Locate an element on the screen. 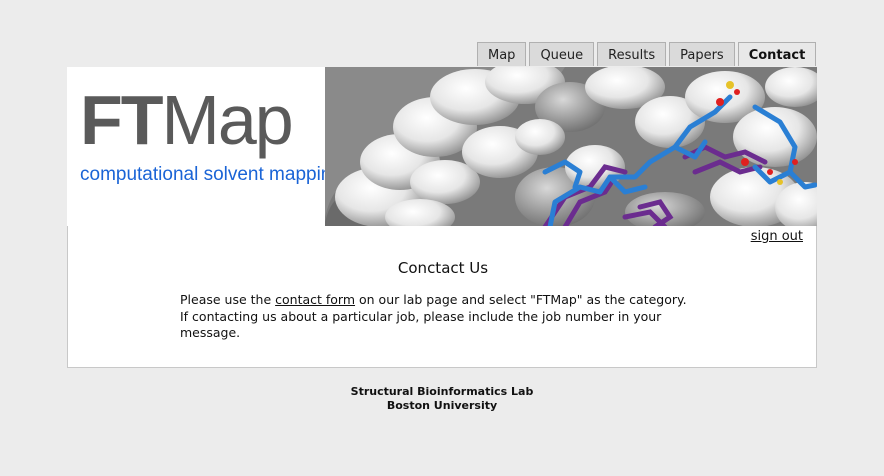  tab-results: Results is located at coordinates (632, 54).